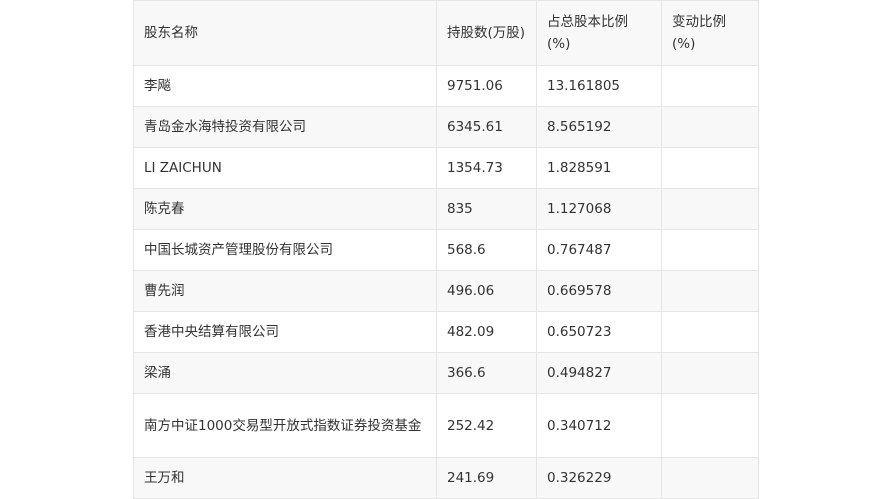  Describe the element at coordinates (285, 332) in the screenshot. I see `cell-name: 香港中央结算有限公司` at that location.